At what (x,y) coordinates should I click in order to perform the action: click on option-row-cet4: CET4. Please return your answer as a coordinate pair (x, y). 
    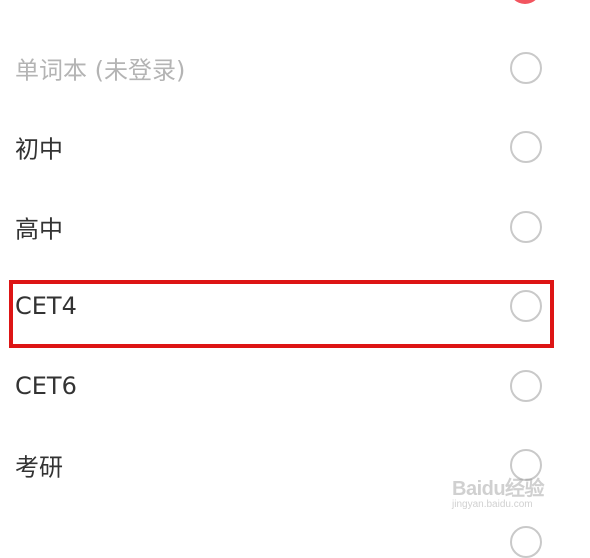
    Looking at the image, I should click on (295, 307).